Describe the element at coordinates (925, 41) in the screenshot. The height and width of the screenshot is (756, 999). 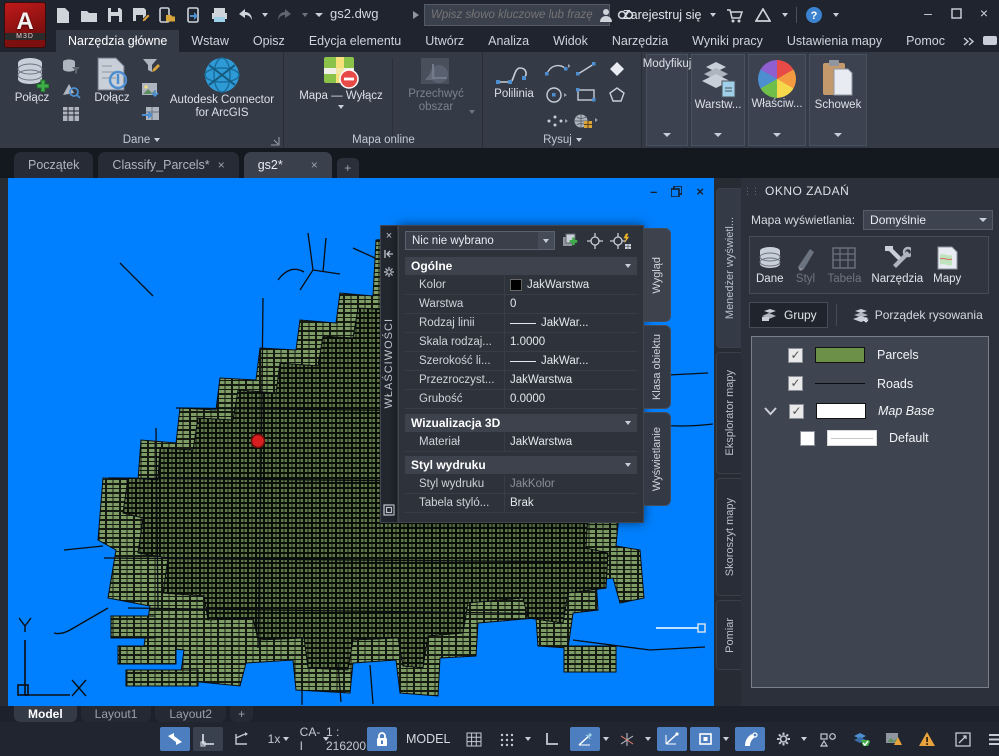
I see `ribbon-tab-pomoc: Pomoc` at that location.